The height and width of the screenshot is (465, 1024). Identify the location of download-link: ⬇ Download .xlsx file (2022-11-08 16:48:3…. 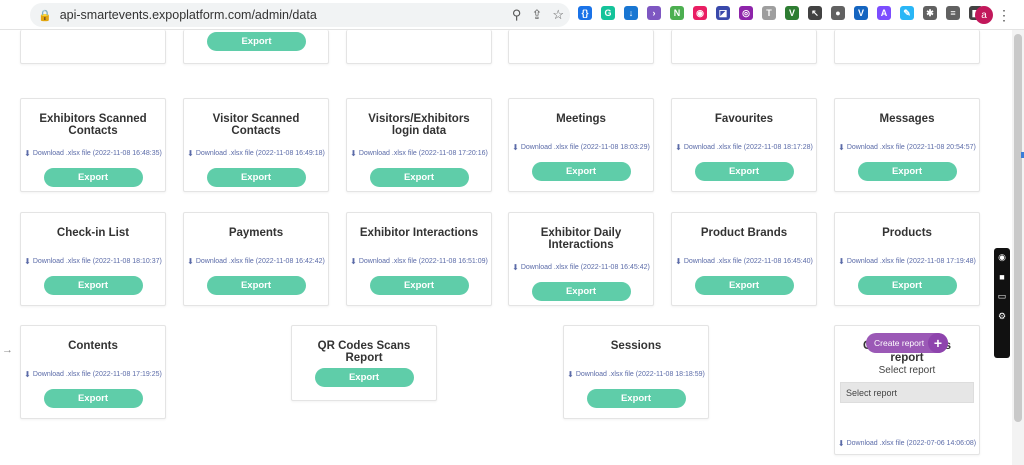
(93, 153).